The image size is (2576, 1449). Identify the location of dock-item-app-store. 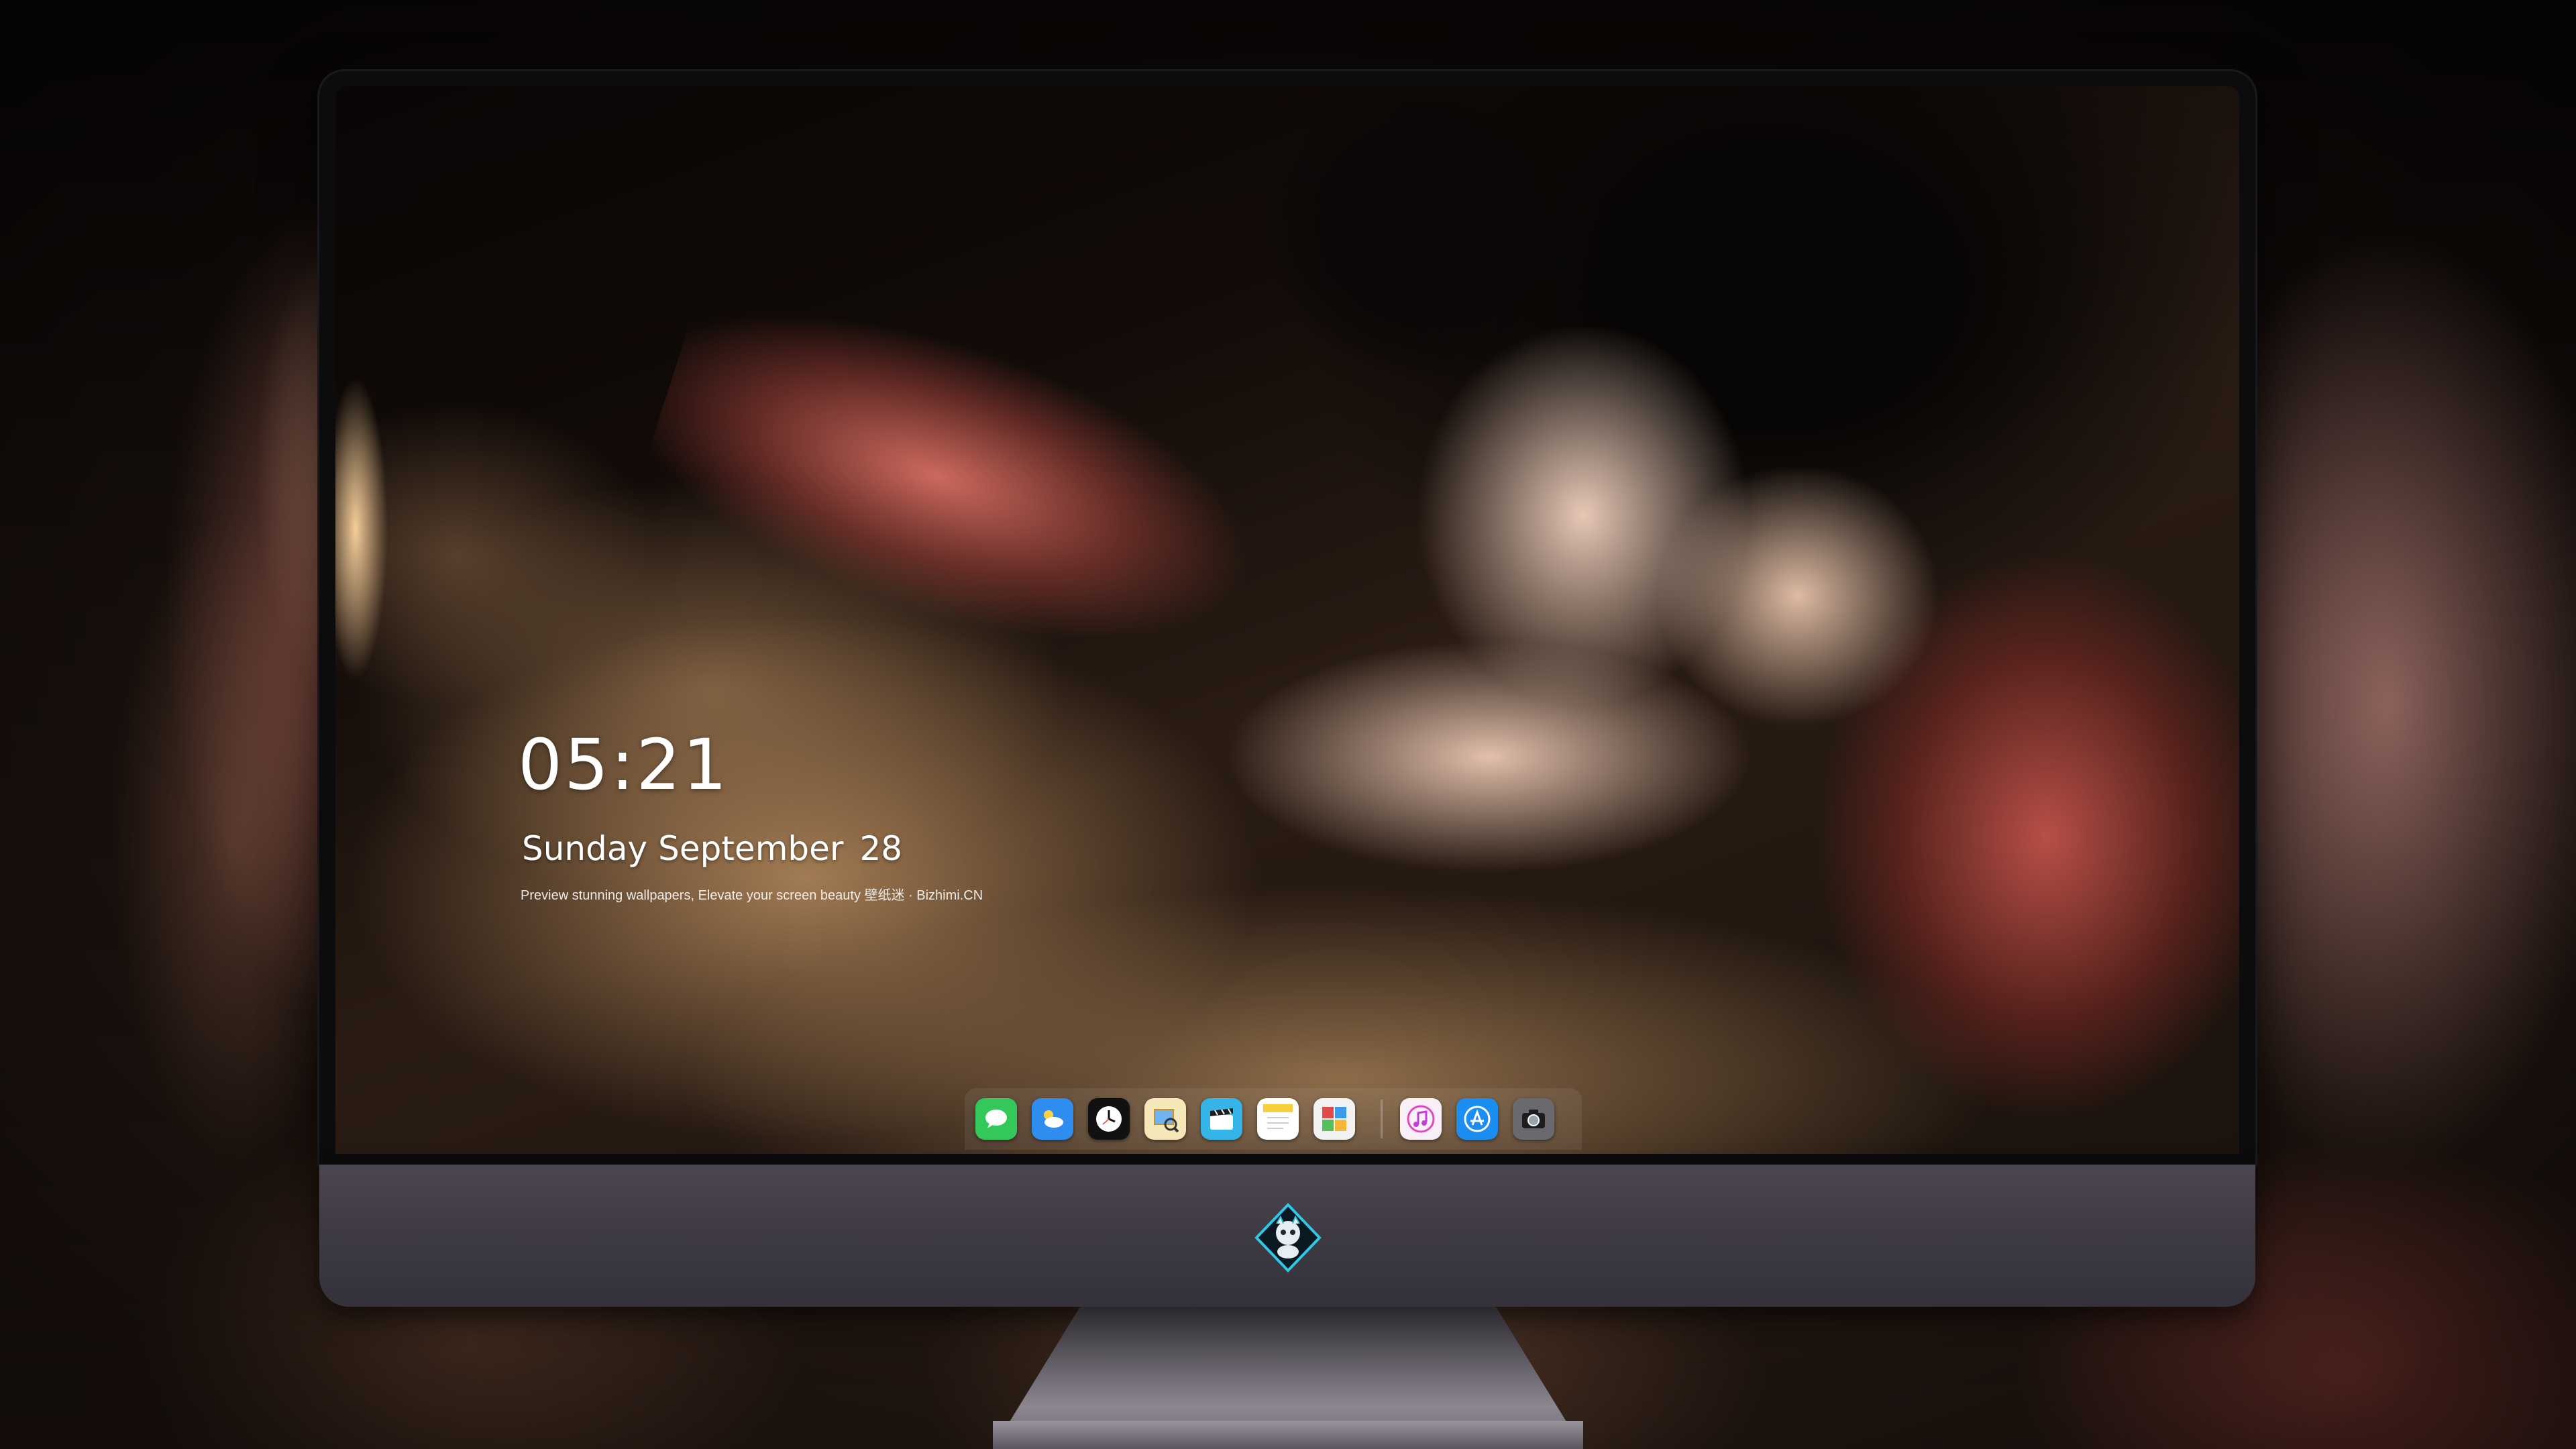
(1477, 1119).